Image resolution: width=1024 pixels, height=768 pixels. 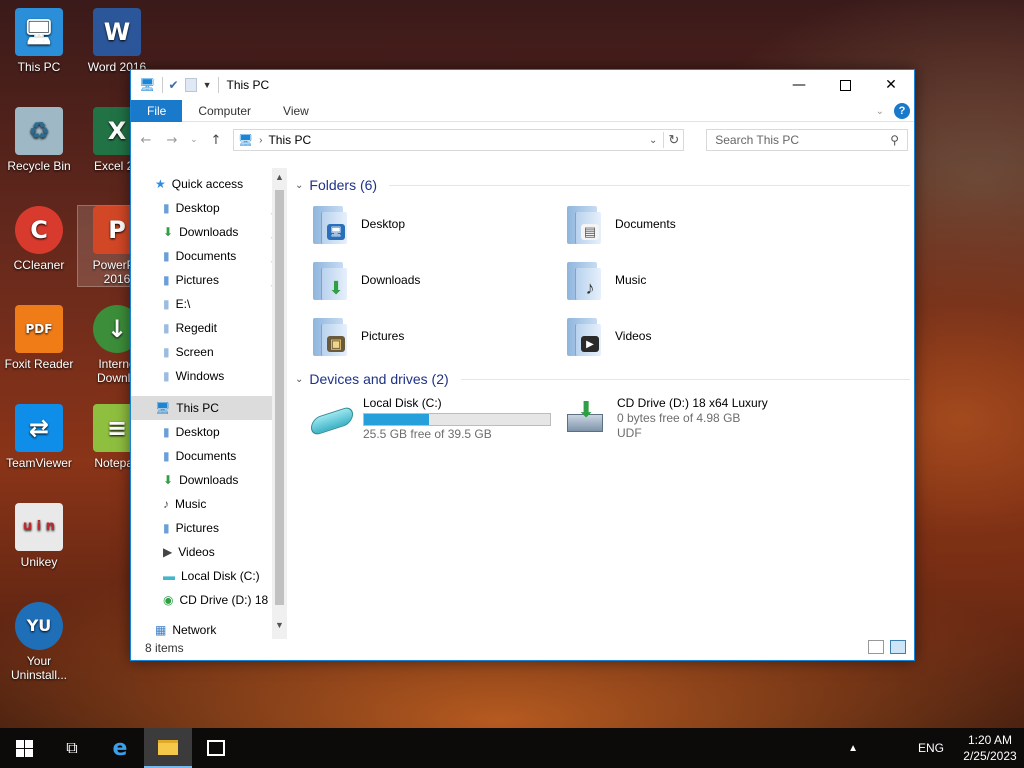 I want to click on music-folder-icon: ♪, so click(x=585, y=280).